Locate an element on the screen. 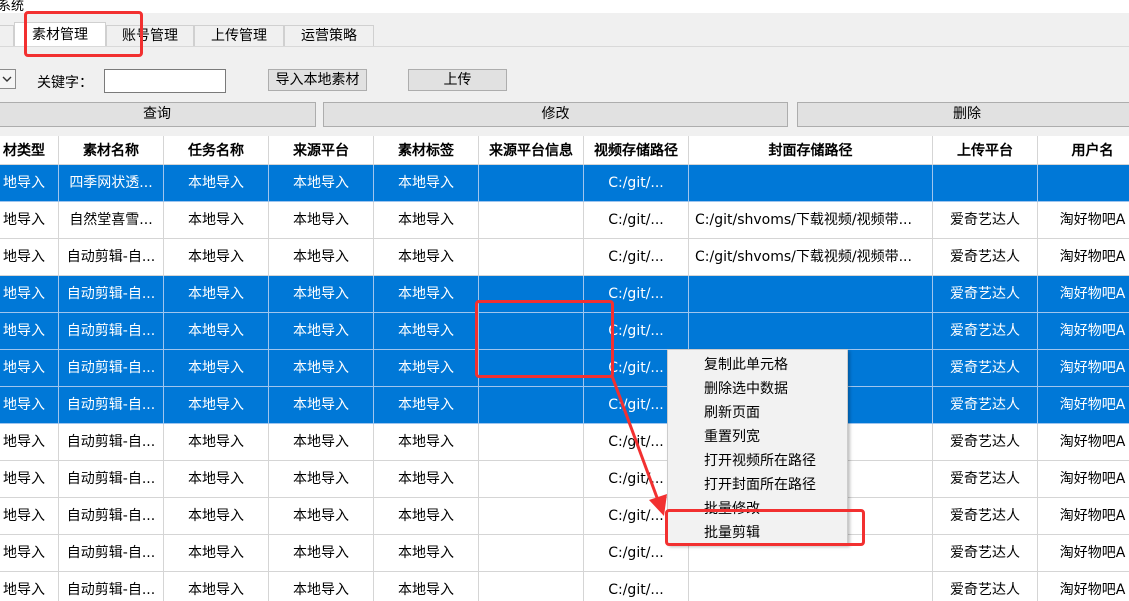 This screenshot has width=1129, height=601. annotation-arrow is located at coordinates (638, 445).